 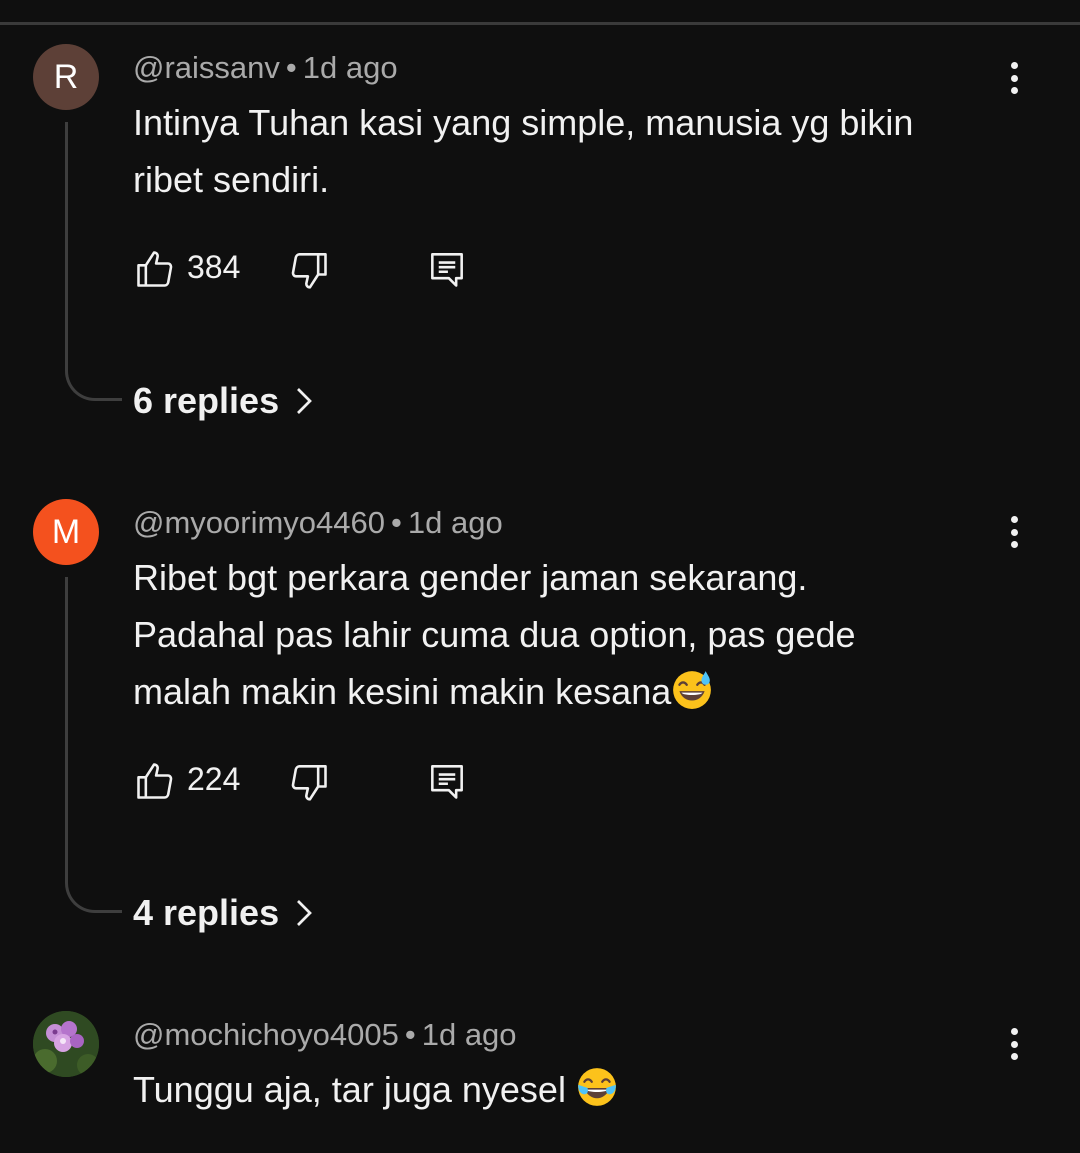 I want to click on avatar-letter: R, so click(x=66, y=76).